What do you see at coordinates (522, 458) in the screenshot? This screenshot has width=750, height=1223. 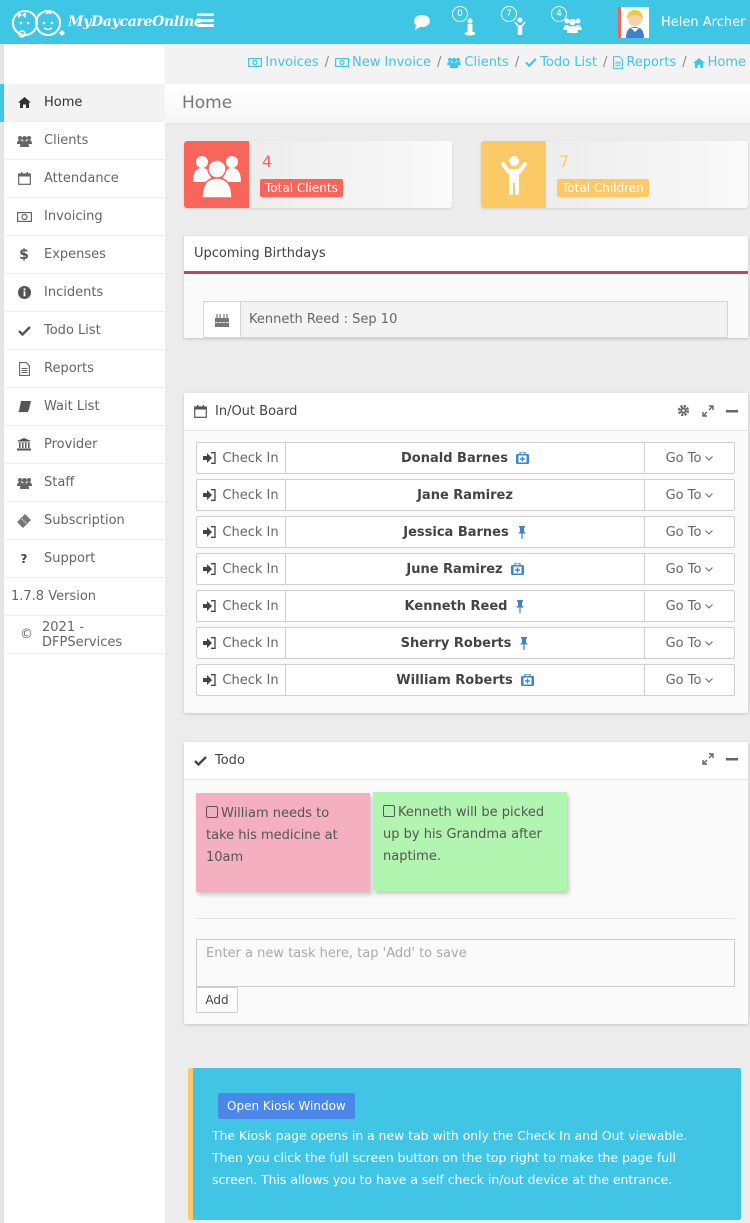 I see `medkit-icon` at bounding box center [522, 458].